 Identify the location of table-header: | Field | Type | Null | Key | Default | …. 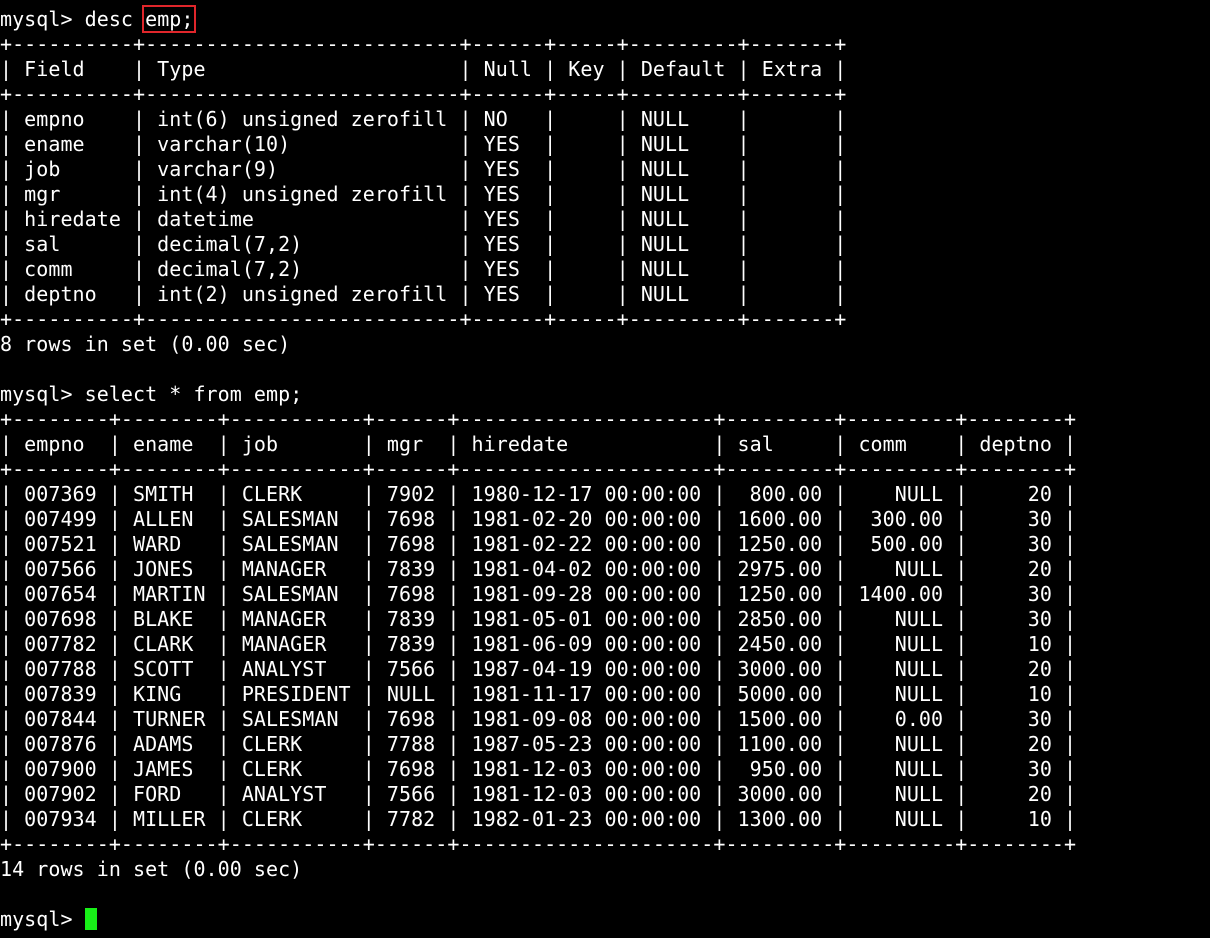
(423, 69).